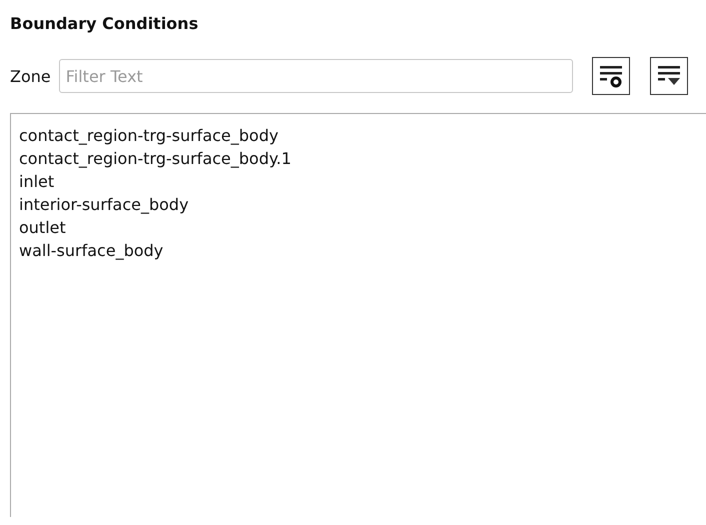  What do you see at coordinates (30, 76) in the screenshot?
I see `zone-label: Zone` at bounding box center [30, 76].